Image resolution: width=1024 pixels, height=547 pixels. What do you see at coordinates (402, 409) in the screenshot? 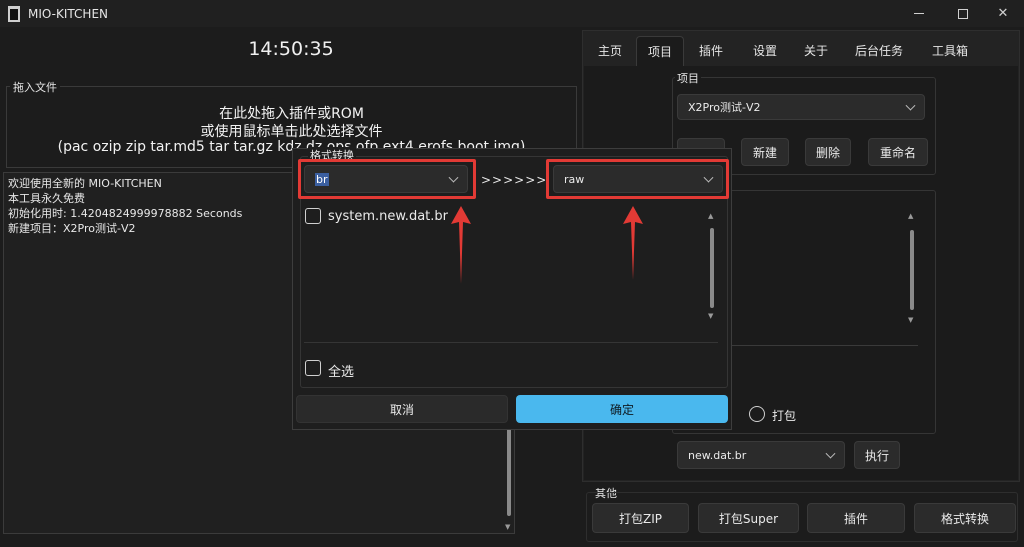
I see `cancel-button: 取消` at bounding box center [402, 409].